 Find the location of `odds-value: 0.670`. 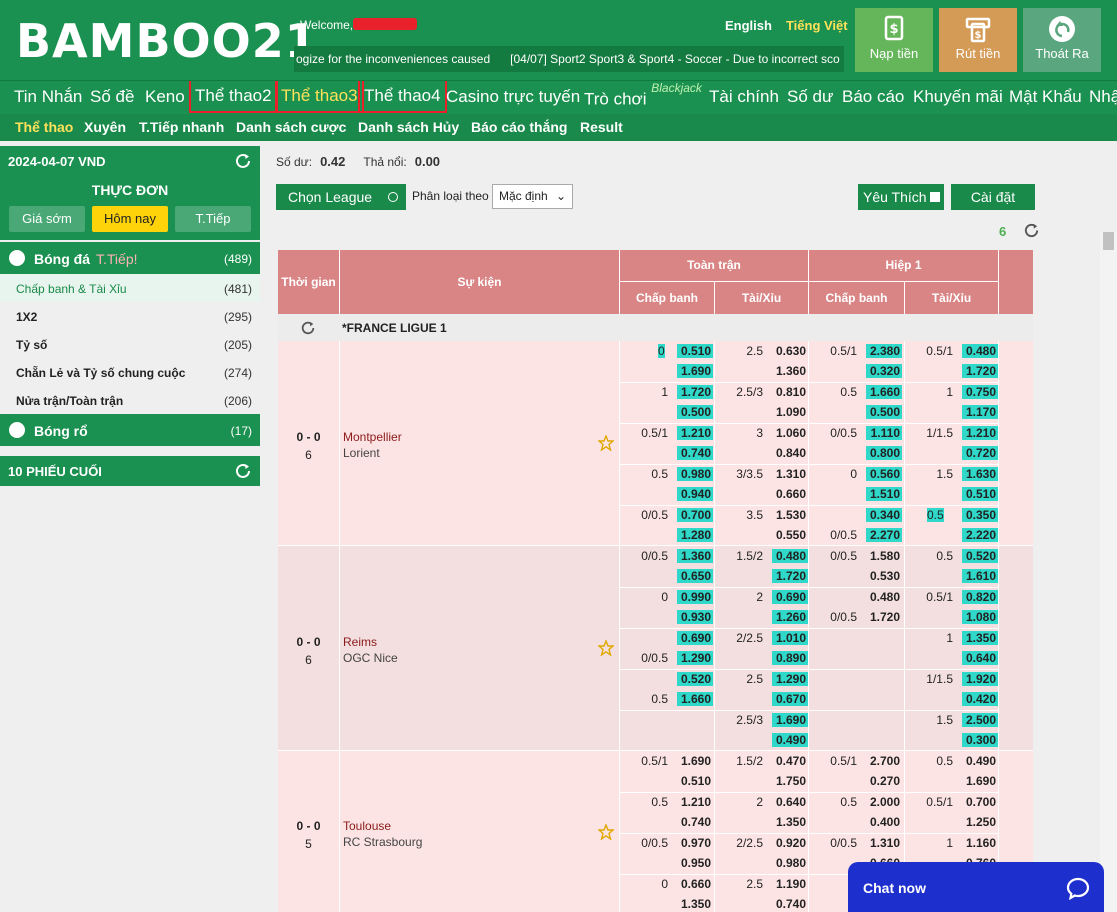

odds-value: 0.670 is located at coordinates (790, 699).